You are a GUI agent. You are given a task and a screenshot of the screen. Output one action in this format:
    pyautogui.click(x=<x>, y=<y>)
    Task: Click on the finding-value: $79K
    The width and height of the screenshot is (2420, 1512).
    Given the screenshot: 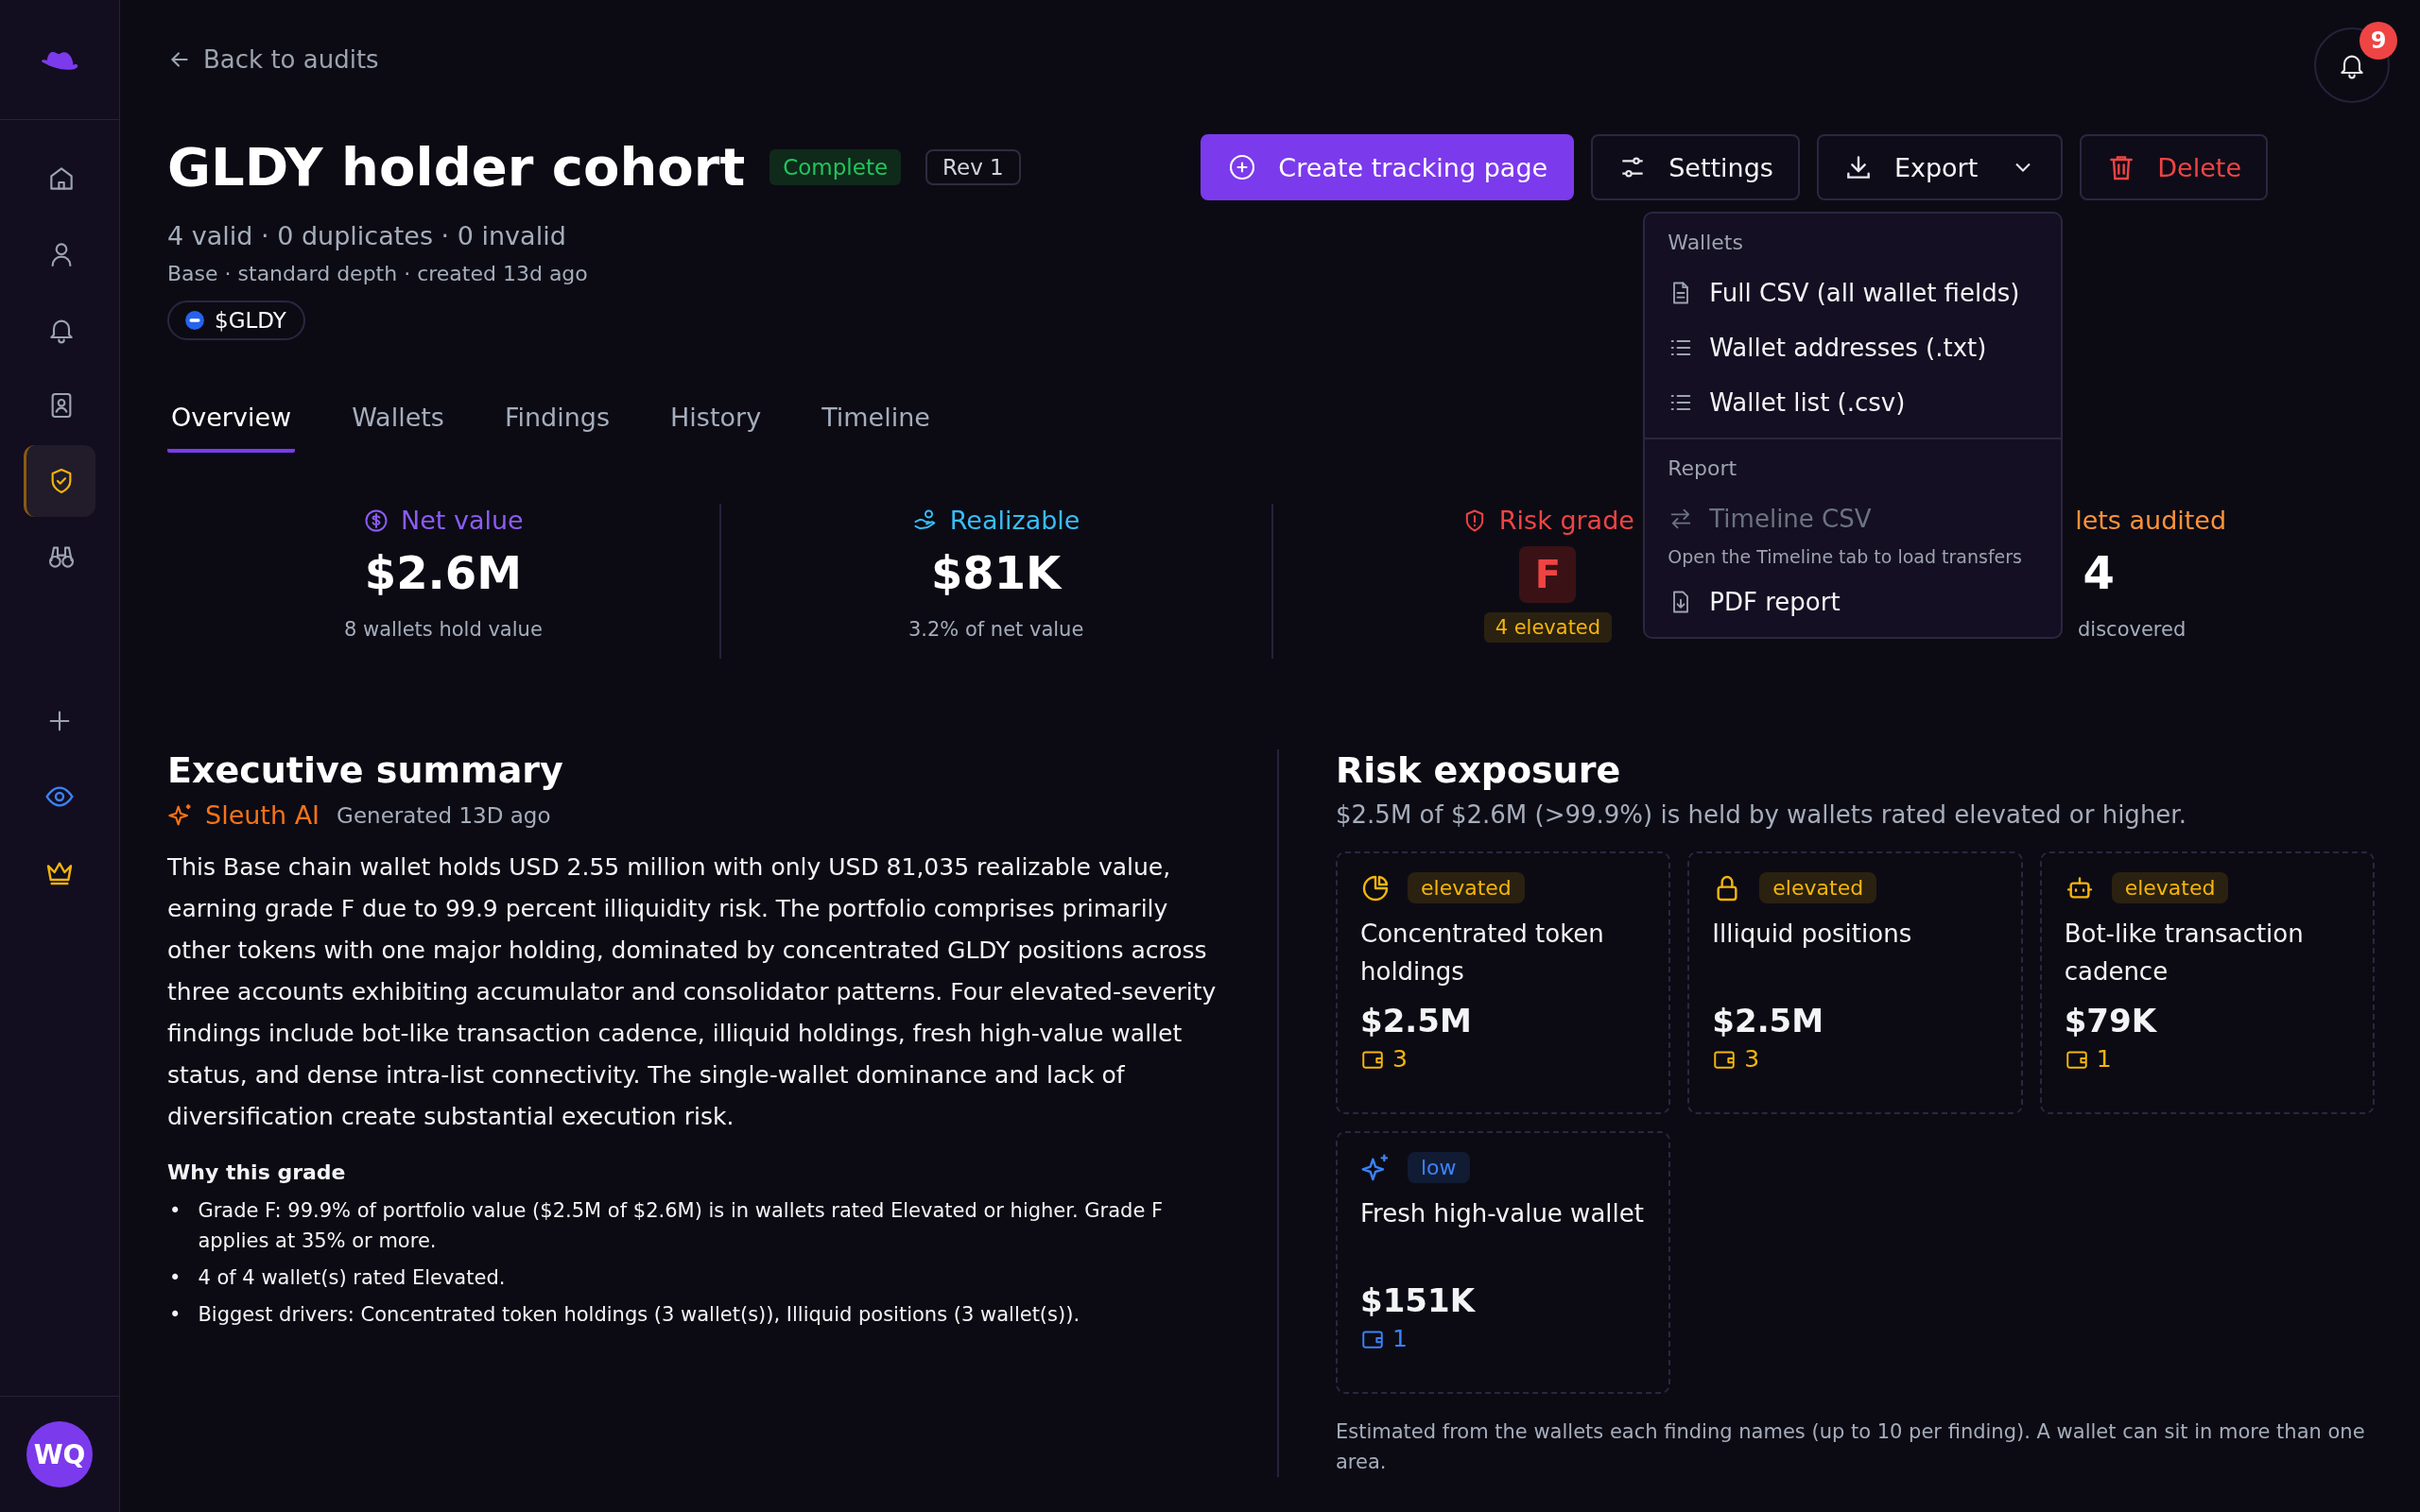 What is the action you would take?
    pyautogui.click(x=2111, y=1021)
    